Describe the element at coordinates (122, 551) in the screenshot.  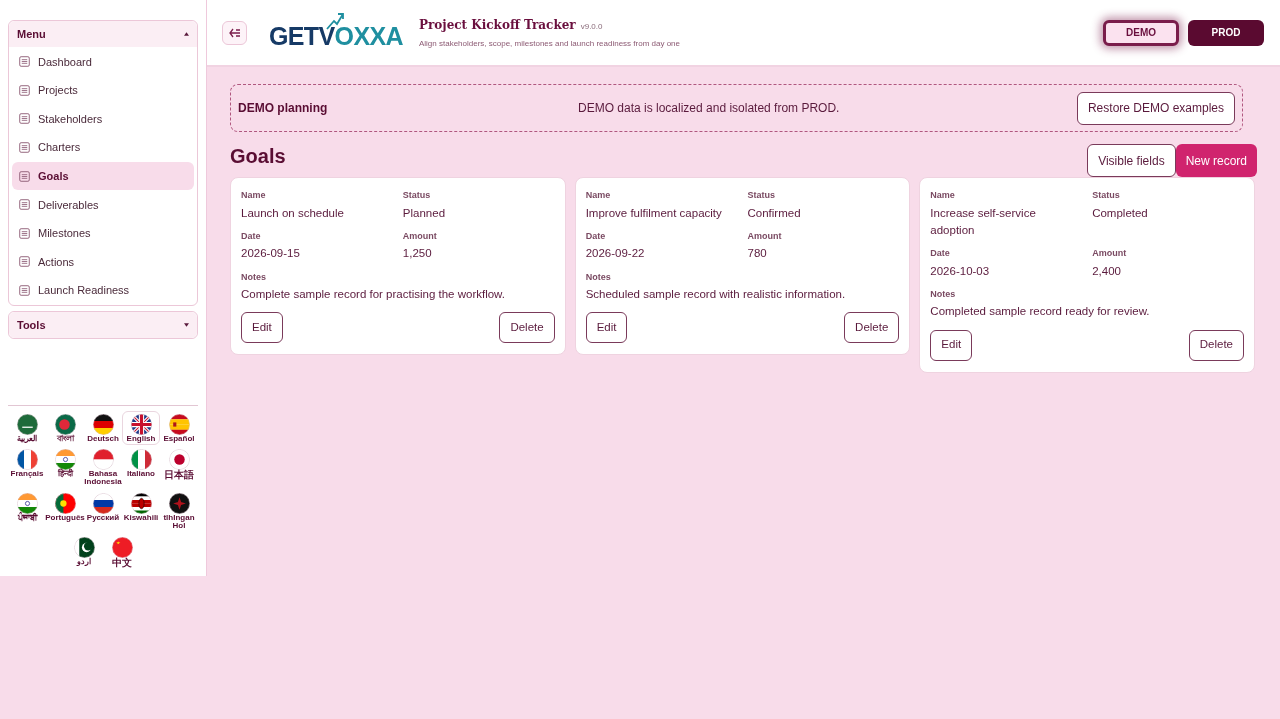
I see `language-option: 中文` at that location.